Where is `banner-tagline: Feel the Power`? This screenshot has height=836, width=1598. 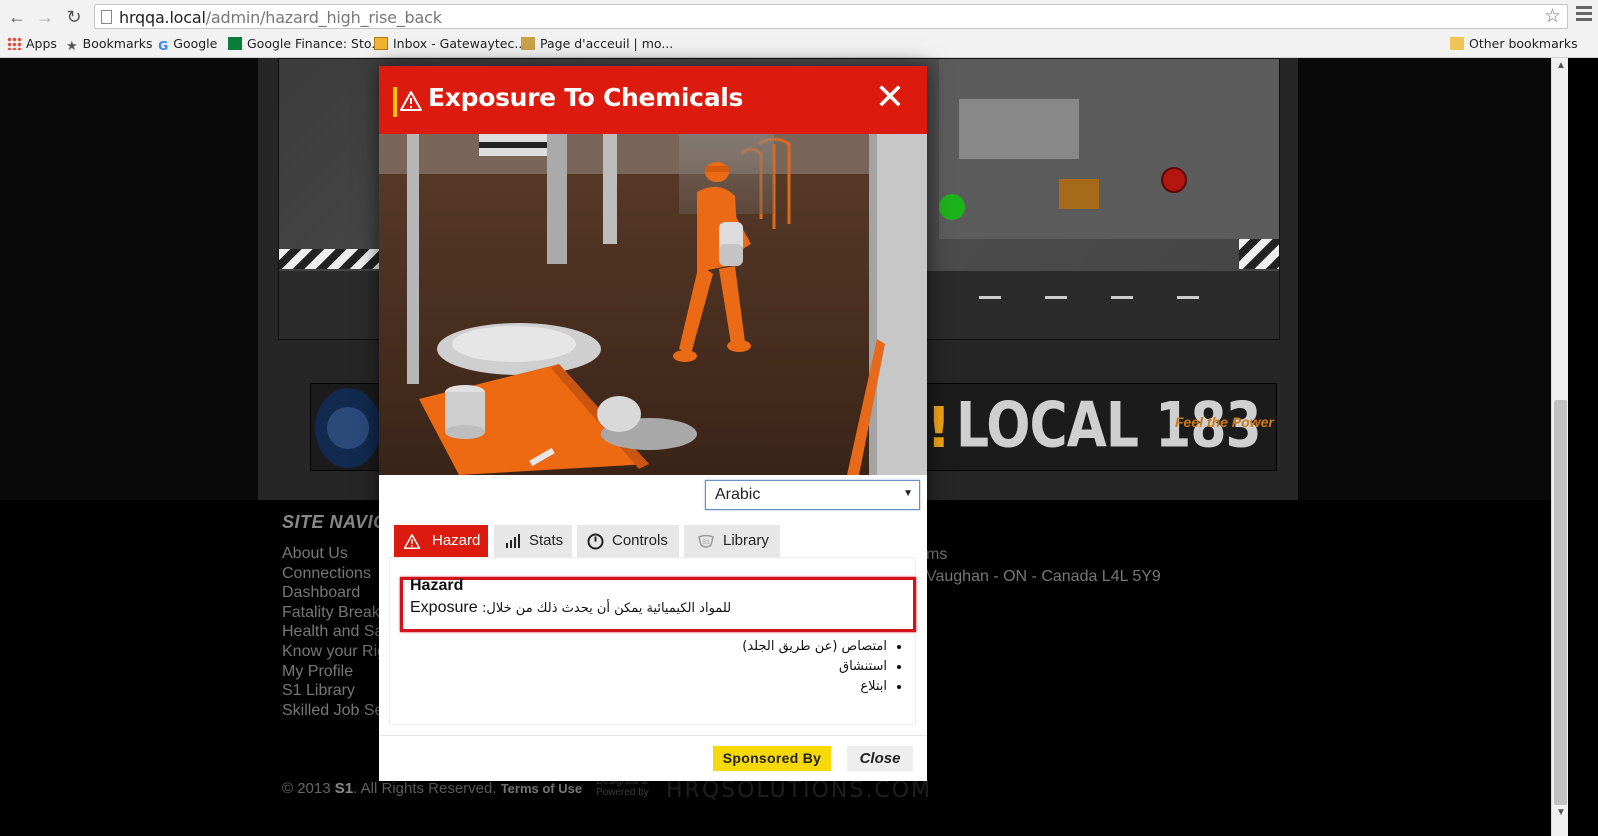
banner-tagline: Feel the Power is located at coordinates (1224, 422).